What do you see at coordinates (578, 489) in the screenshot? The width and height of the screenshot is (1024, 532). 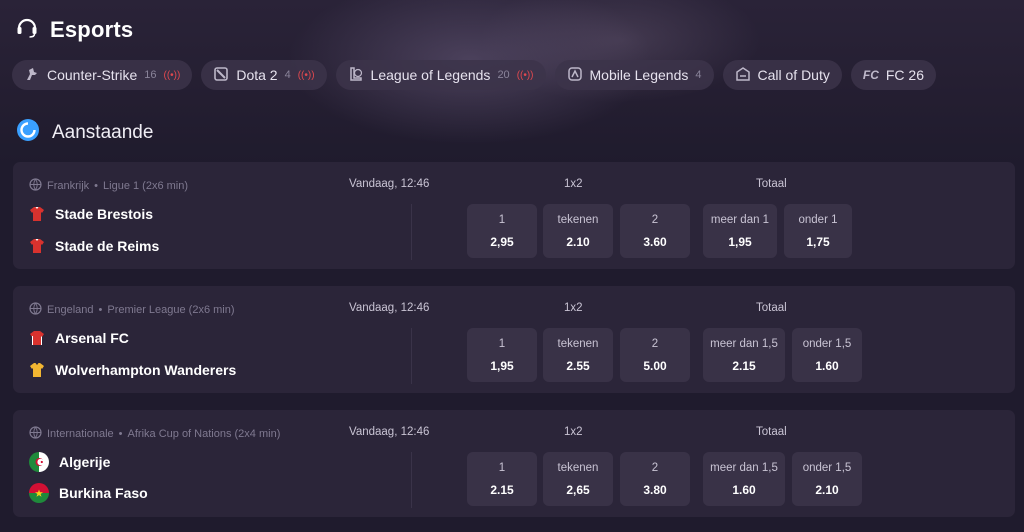 I see `odd-value: 2,65` at bounding box center [578, 489].